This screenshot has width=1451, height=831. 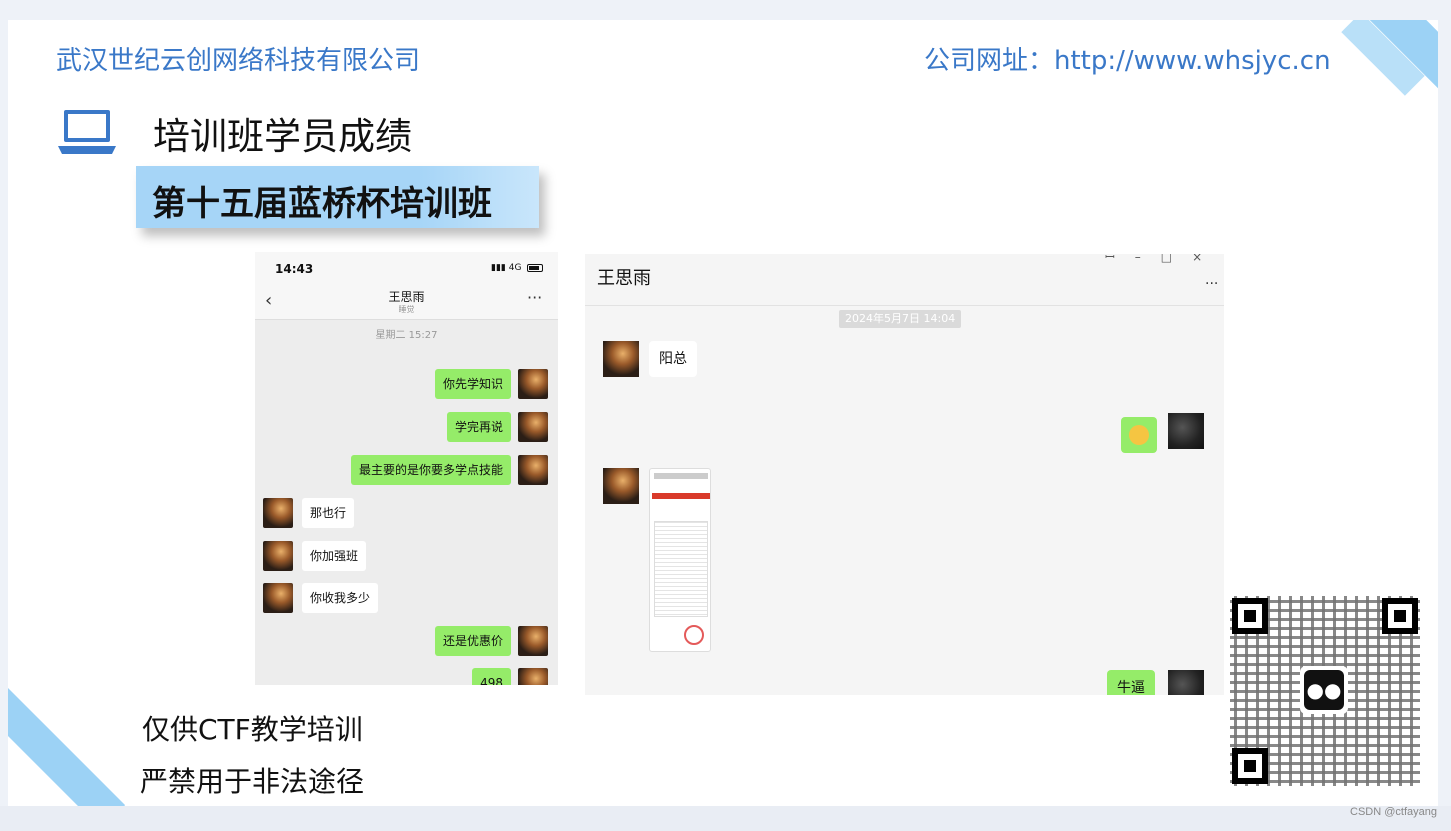 What do you see at coordinates (334, 556) in the screenshot?
I see `chat-bubble: 你加强班` at bounding box center [334, 556].